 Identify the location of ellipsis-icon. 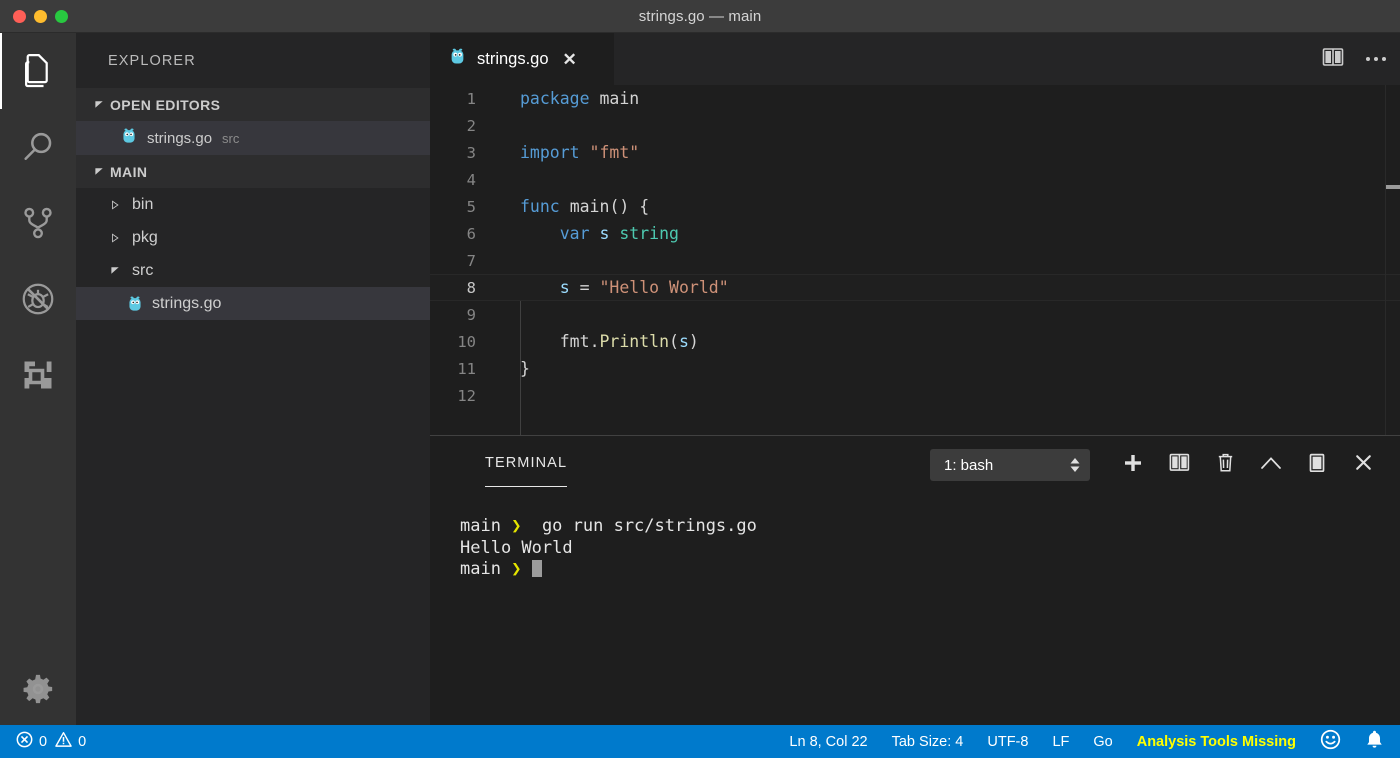
(1376, 59).